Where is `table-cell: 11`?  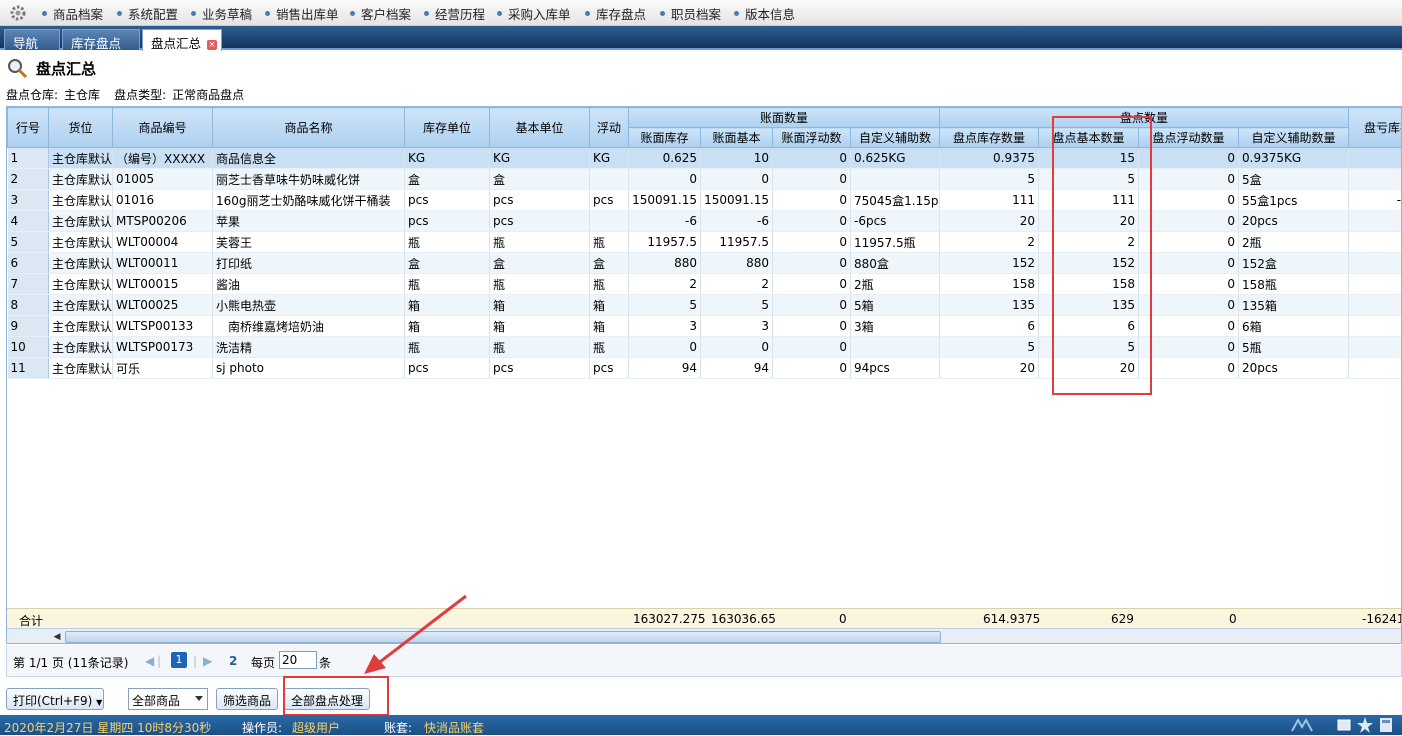
table-cell: 11 is located at coordinates (28, 368).